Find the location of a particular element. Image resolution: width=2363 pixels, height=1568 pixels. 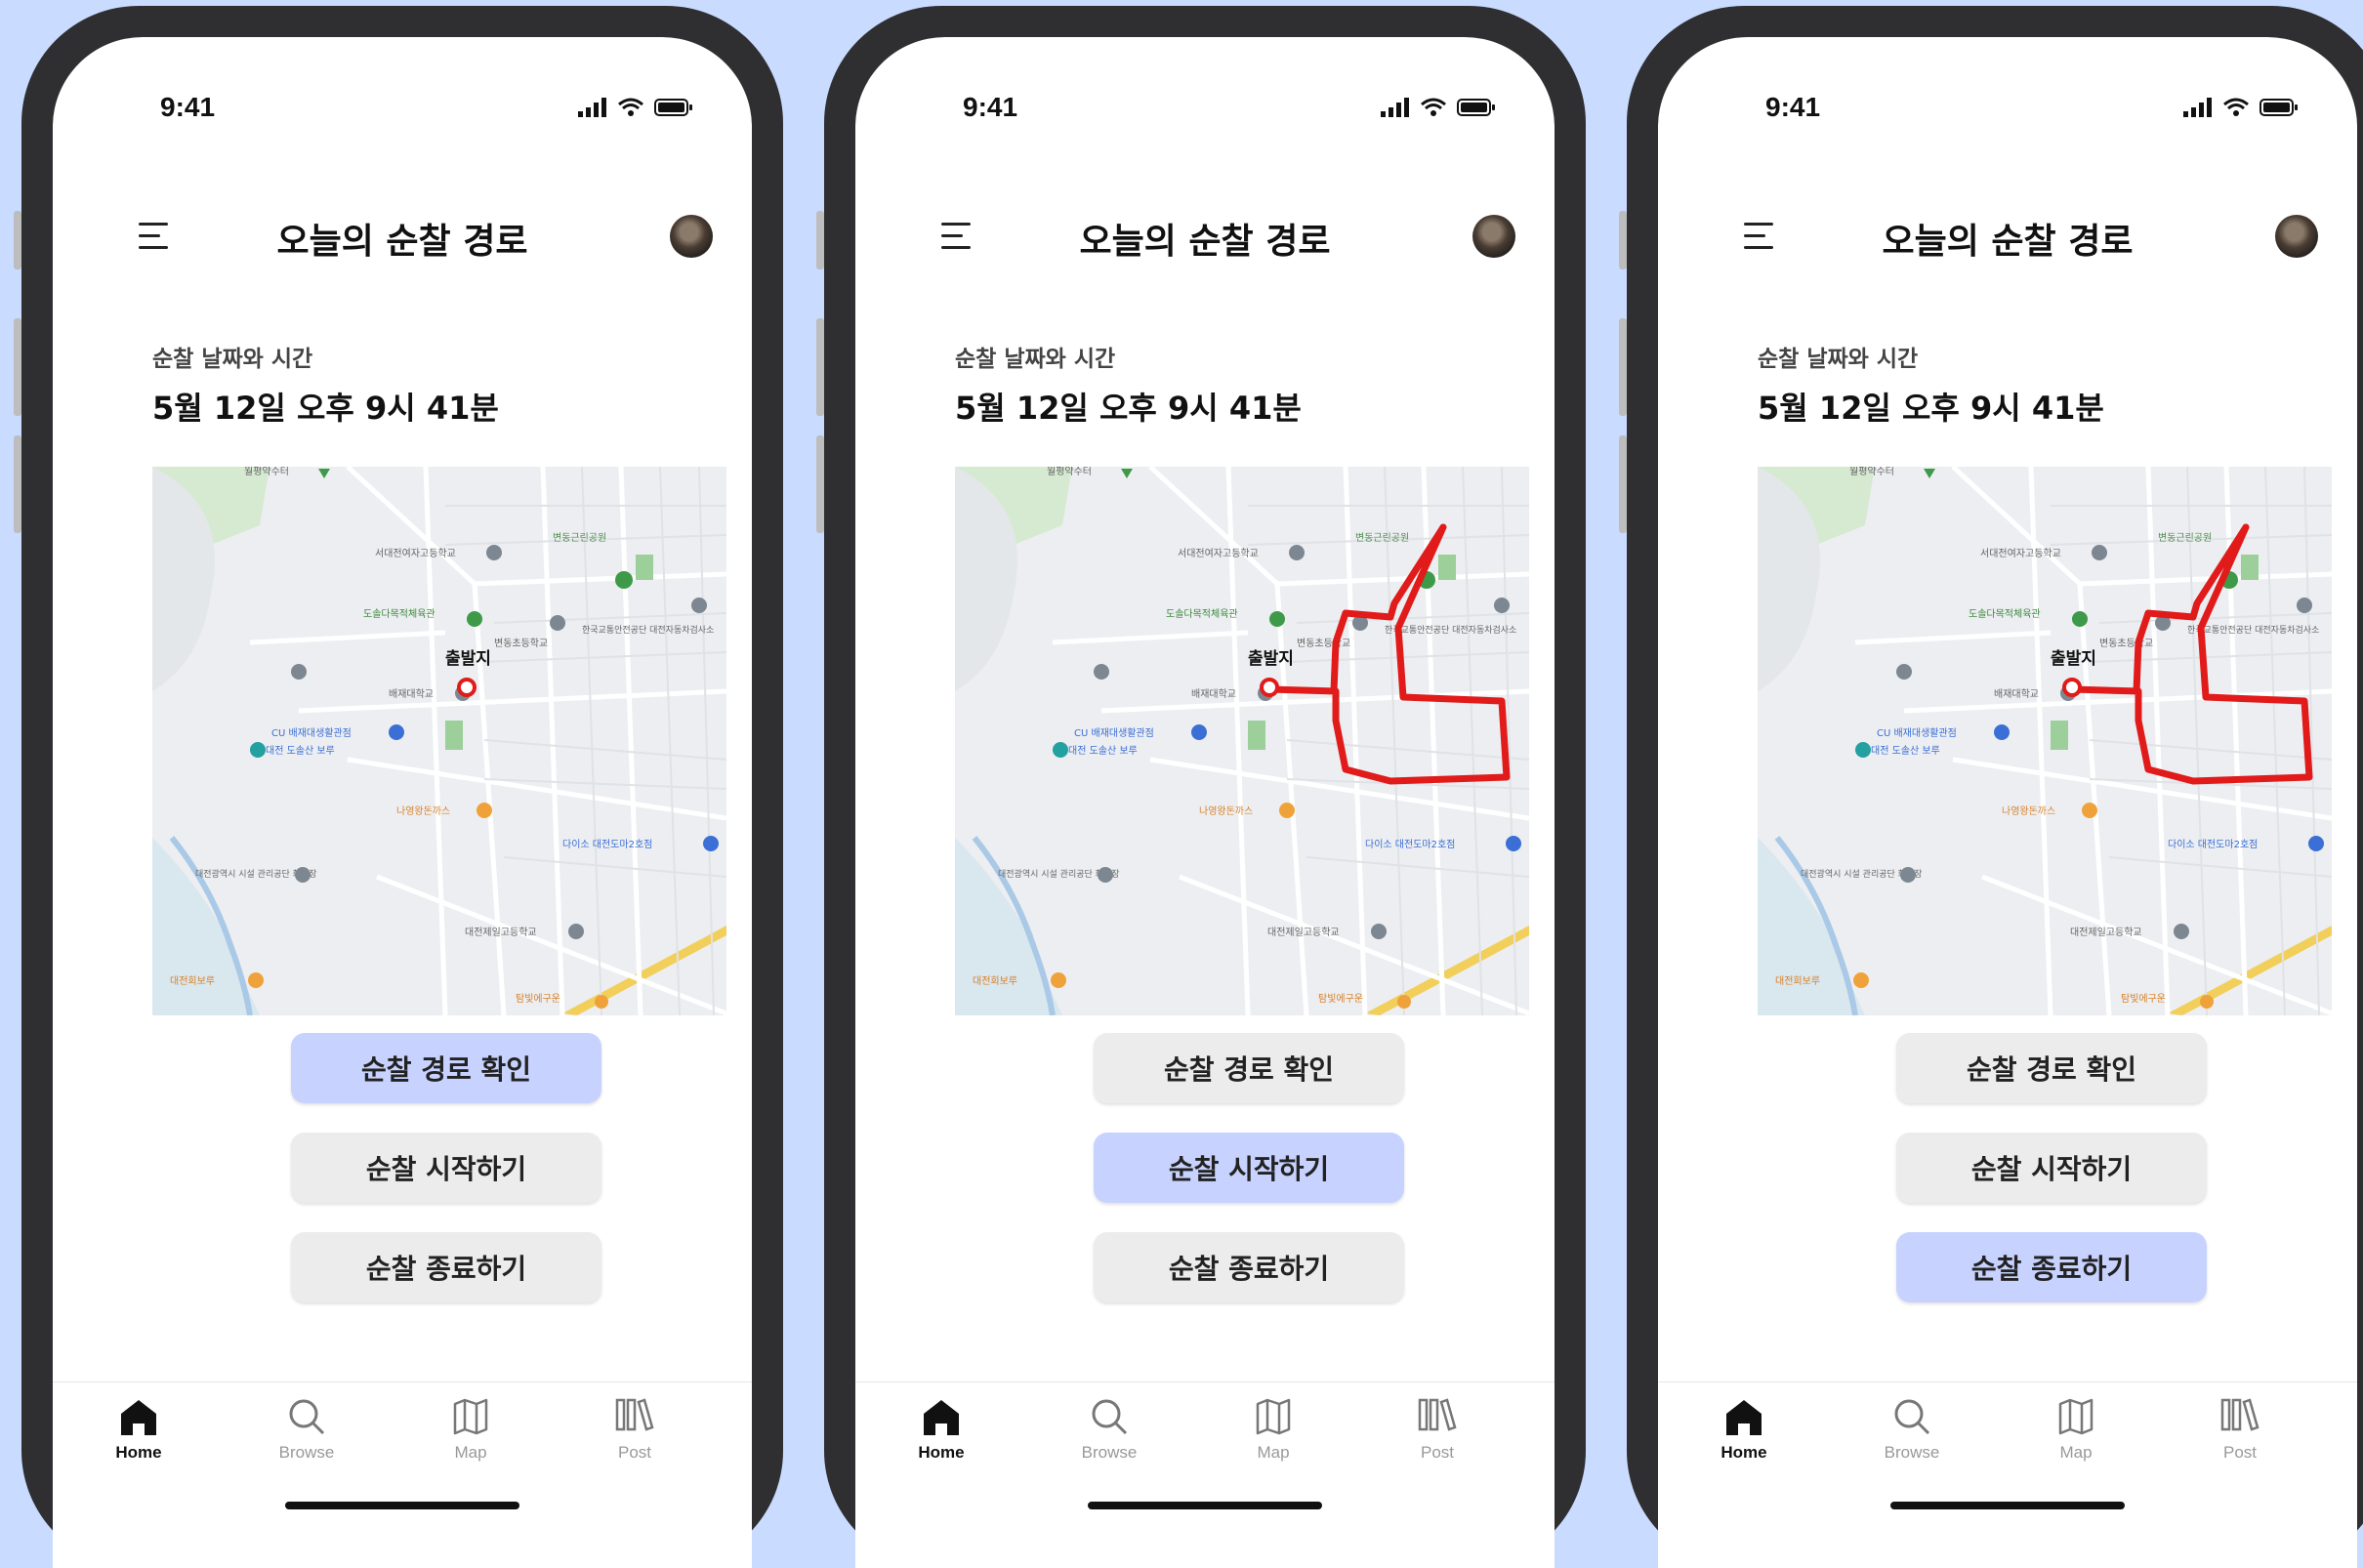

map-place-label: 도솔다목적체육관 is located at coordinates (2005, 614).